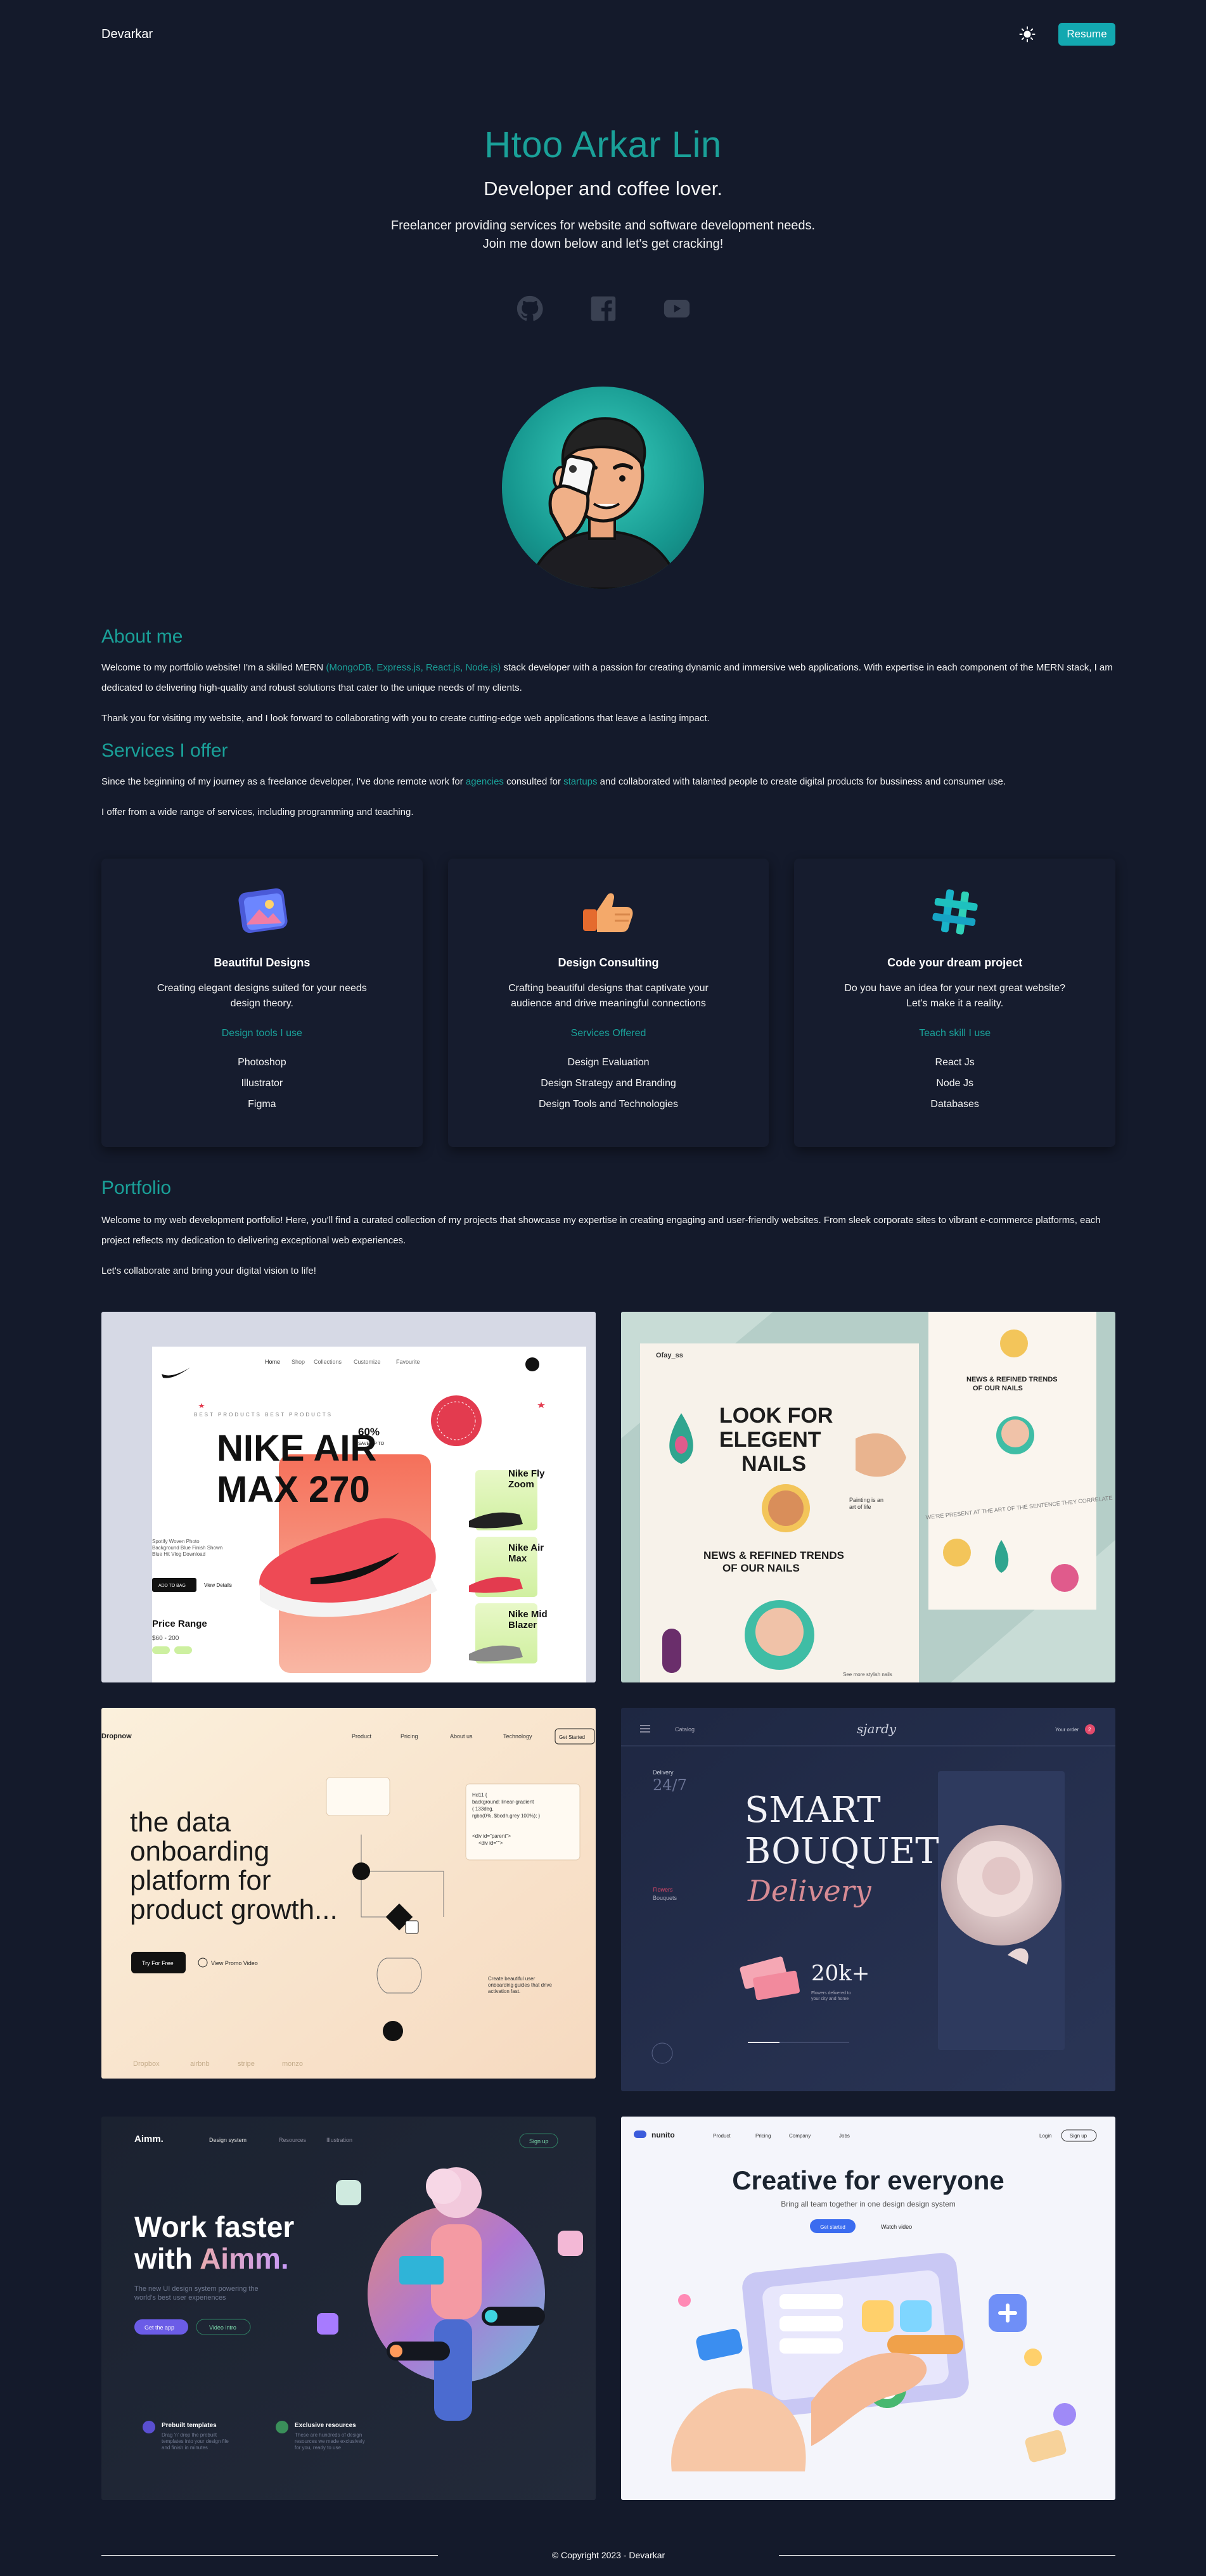 This screenshot has width=1206, height=2576. What do you see at coordinates (677, 308) in the screenshot?
I see `youtube-icon` at bounding box center [677, 308].